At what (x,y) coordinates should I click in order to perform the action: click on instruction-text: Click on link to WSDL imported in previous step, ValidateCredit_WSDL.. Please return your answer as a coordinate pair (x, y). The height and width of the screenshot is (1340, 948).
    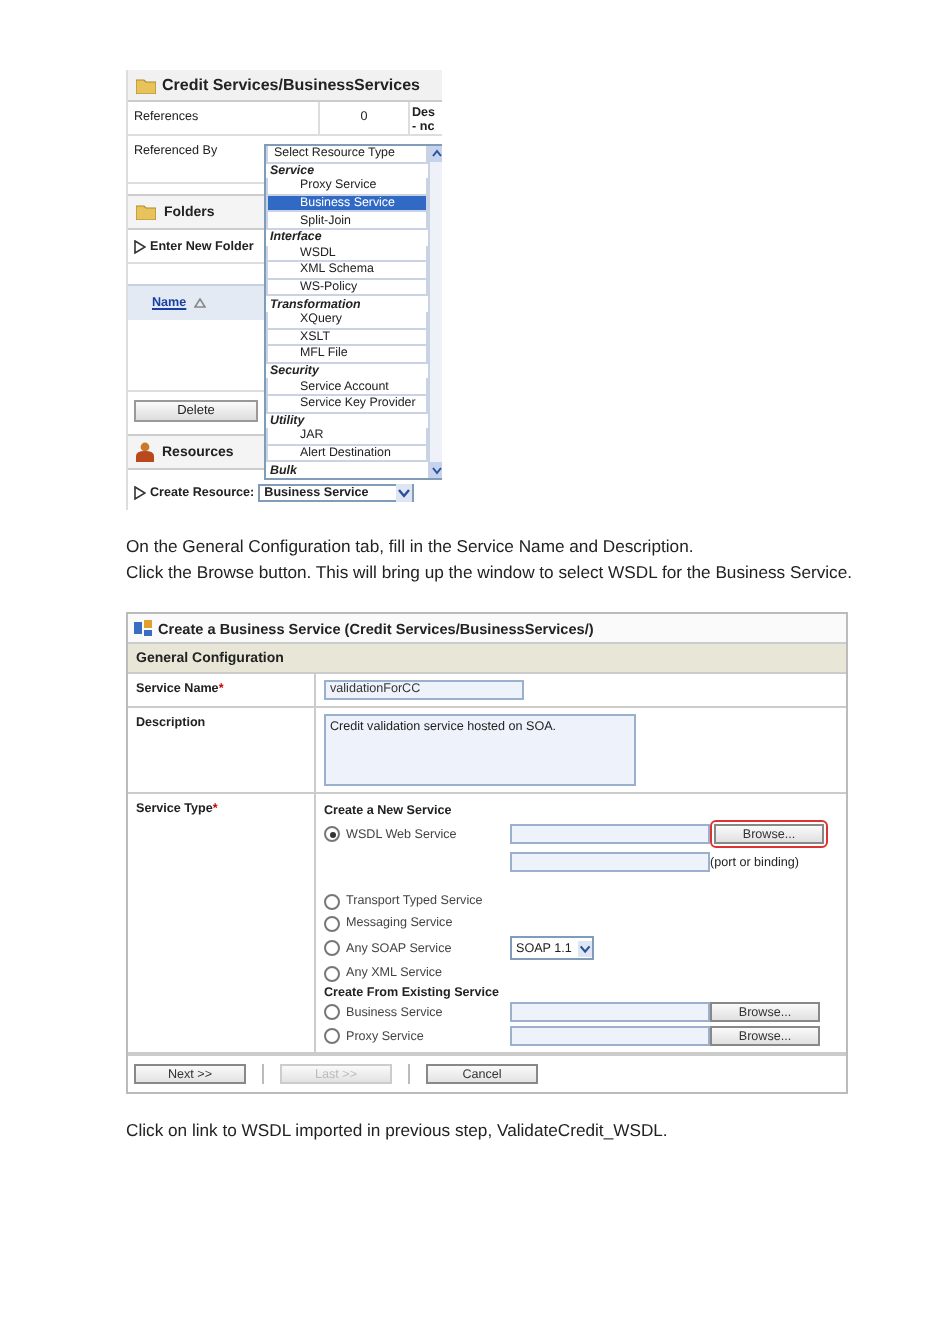
    Looking at the image, I should click on (398, 1130).